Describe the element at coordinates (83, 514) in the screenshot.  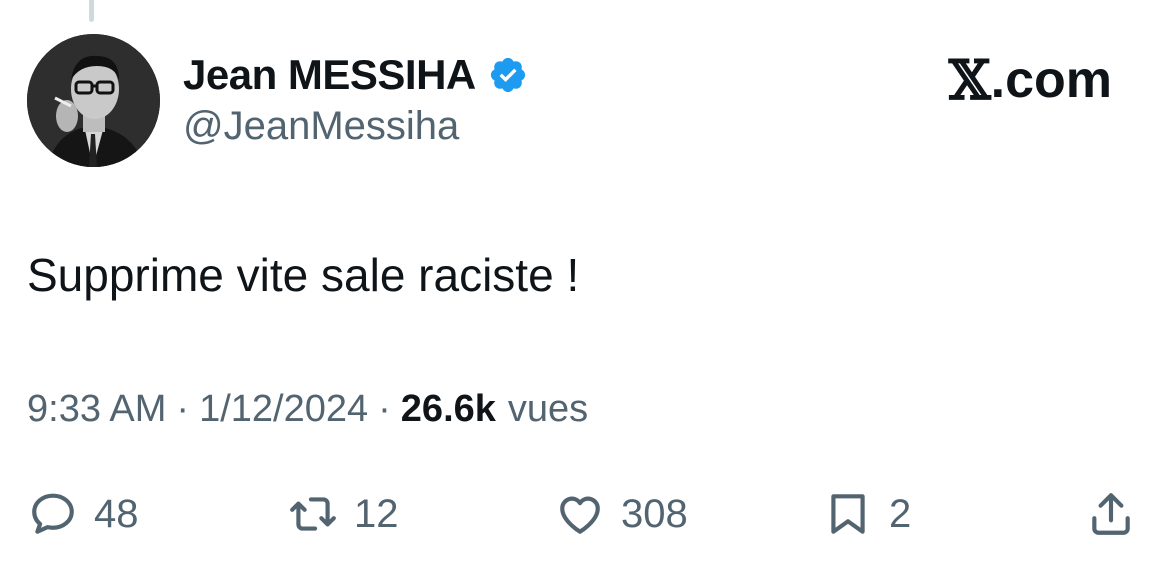
I see `reply-button: 48` at that location.